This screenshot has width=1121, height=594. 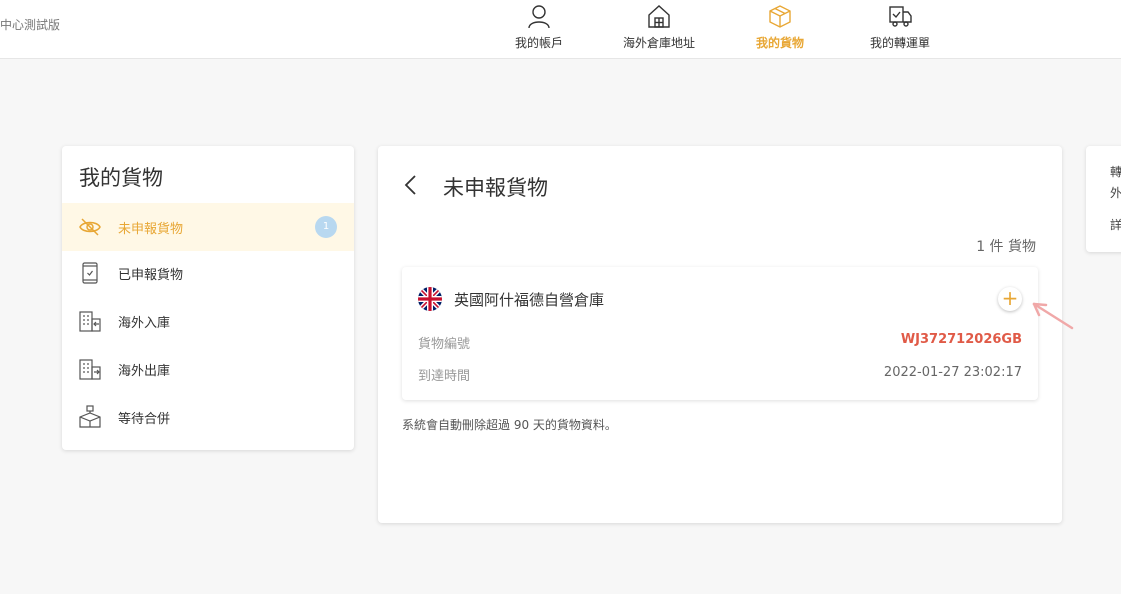 What do you see at coordinates (1103, 199) in the screenshot?
I see `right-panel: 轉 外 詳` at bounding box center [1103, 199].